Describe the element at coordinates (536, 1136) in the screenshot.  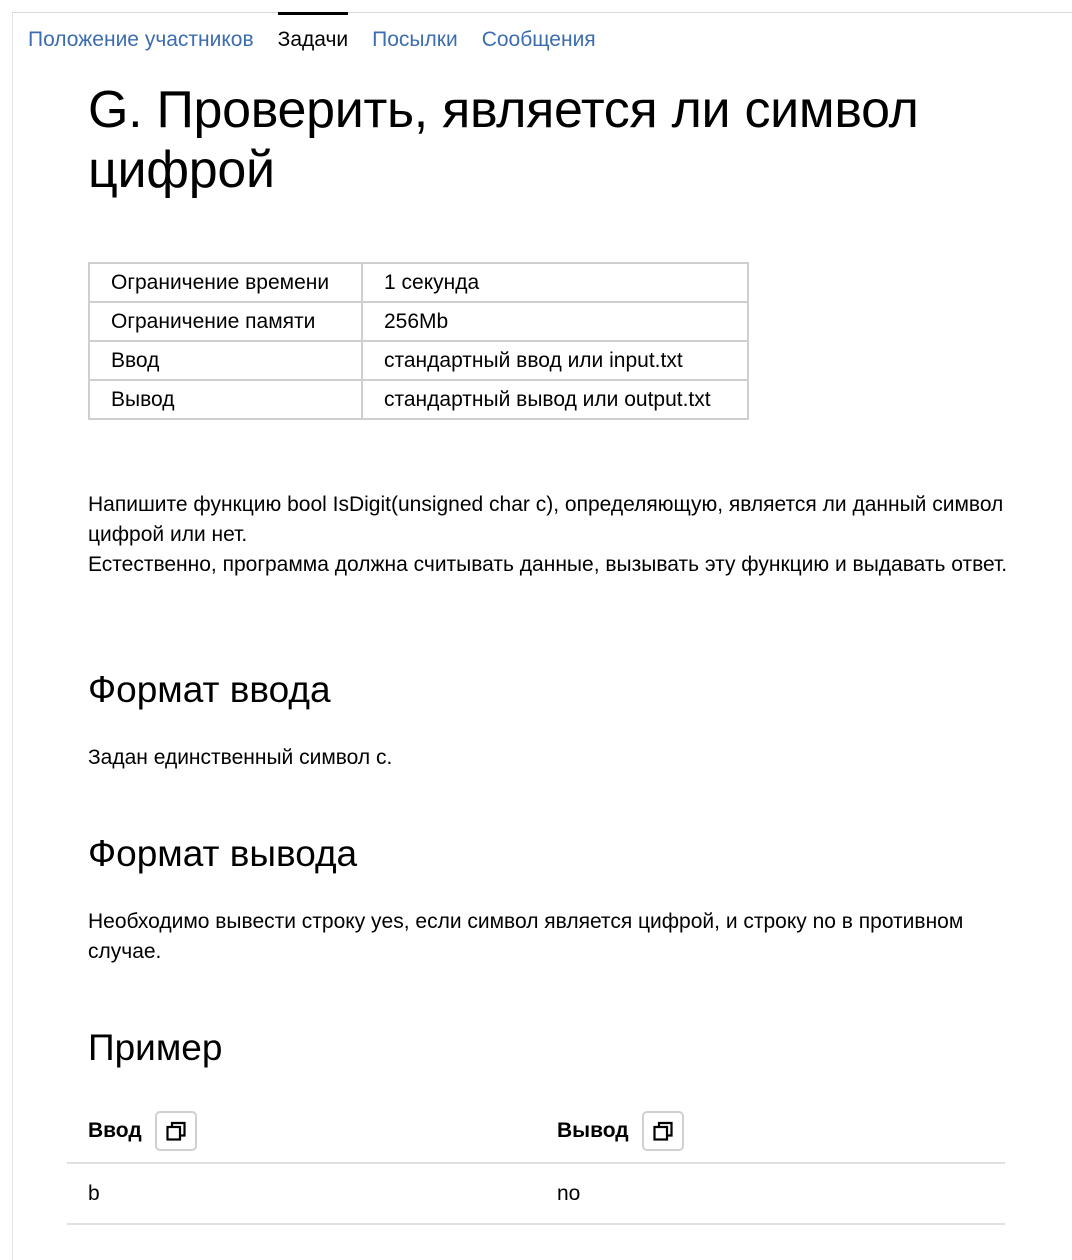
I see `example-header: Ввод Вывод` at that location.